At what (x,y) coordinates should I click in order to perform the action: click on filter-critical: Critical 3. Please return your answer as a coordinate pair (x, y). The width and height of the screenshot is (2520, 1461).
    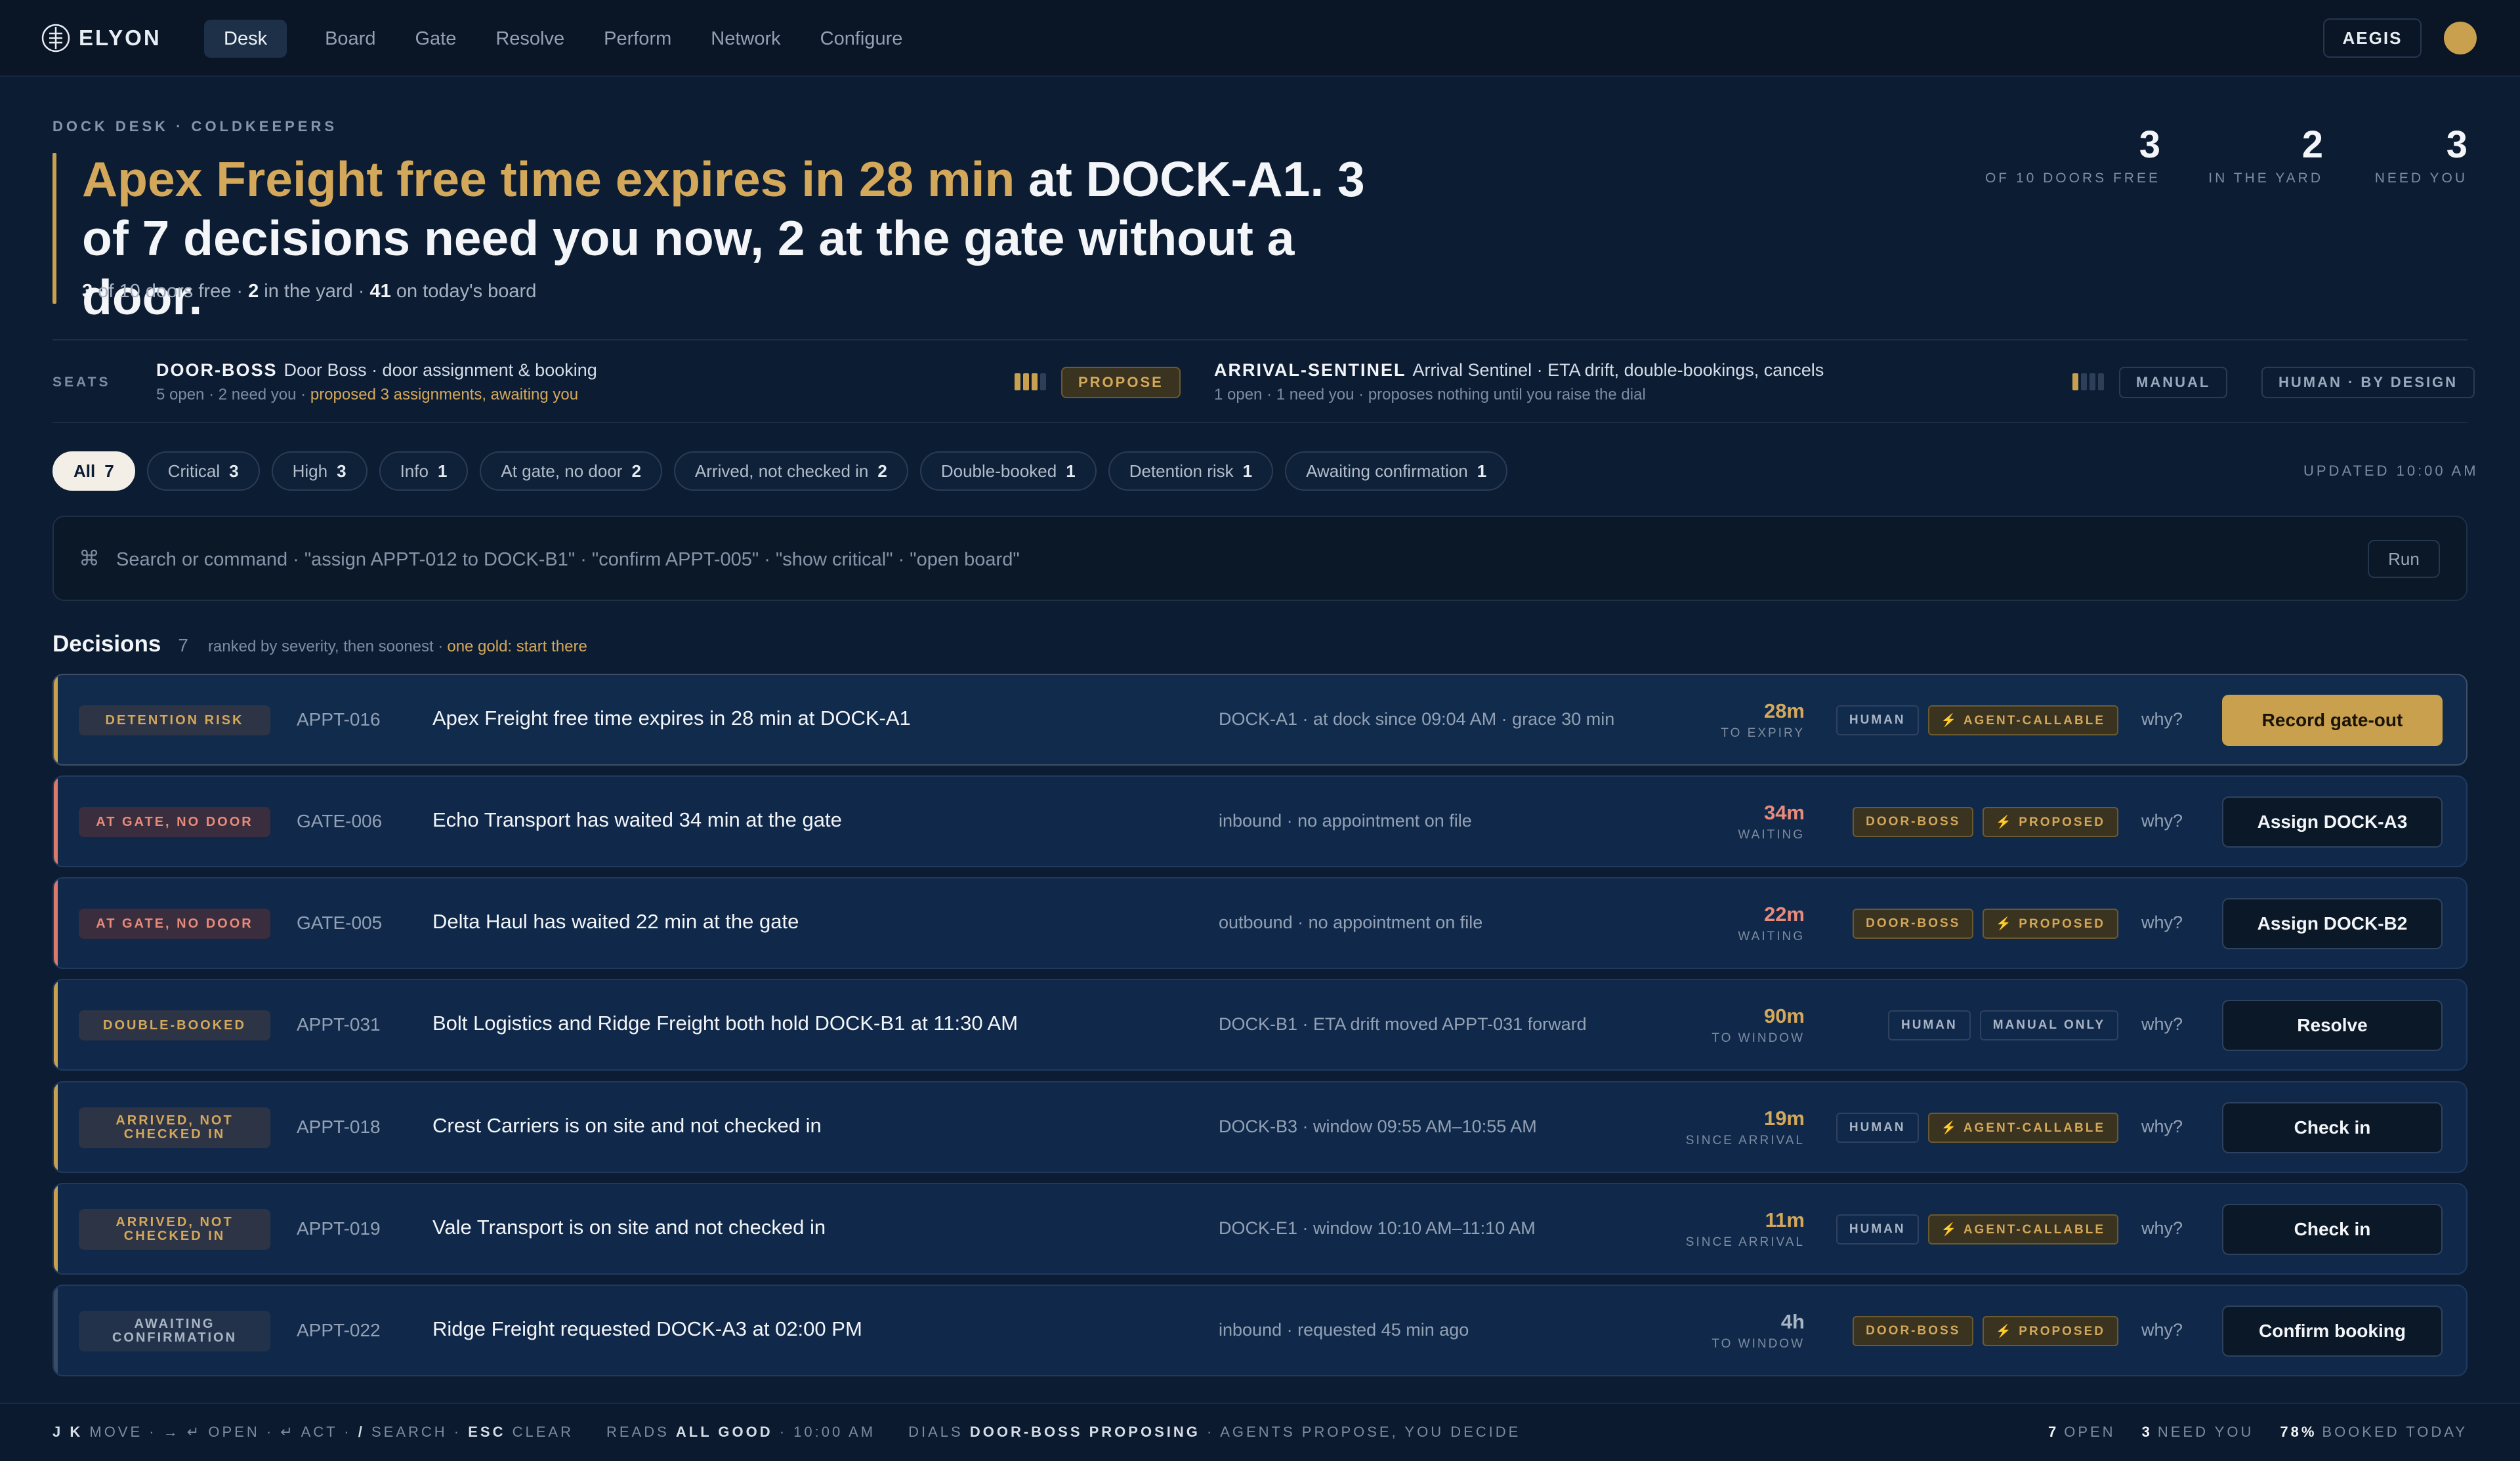
    Looking at the image, I should click on (203, 471).